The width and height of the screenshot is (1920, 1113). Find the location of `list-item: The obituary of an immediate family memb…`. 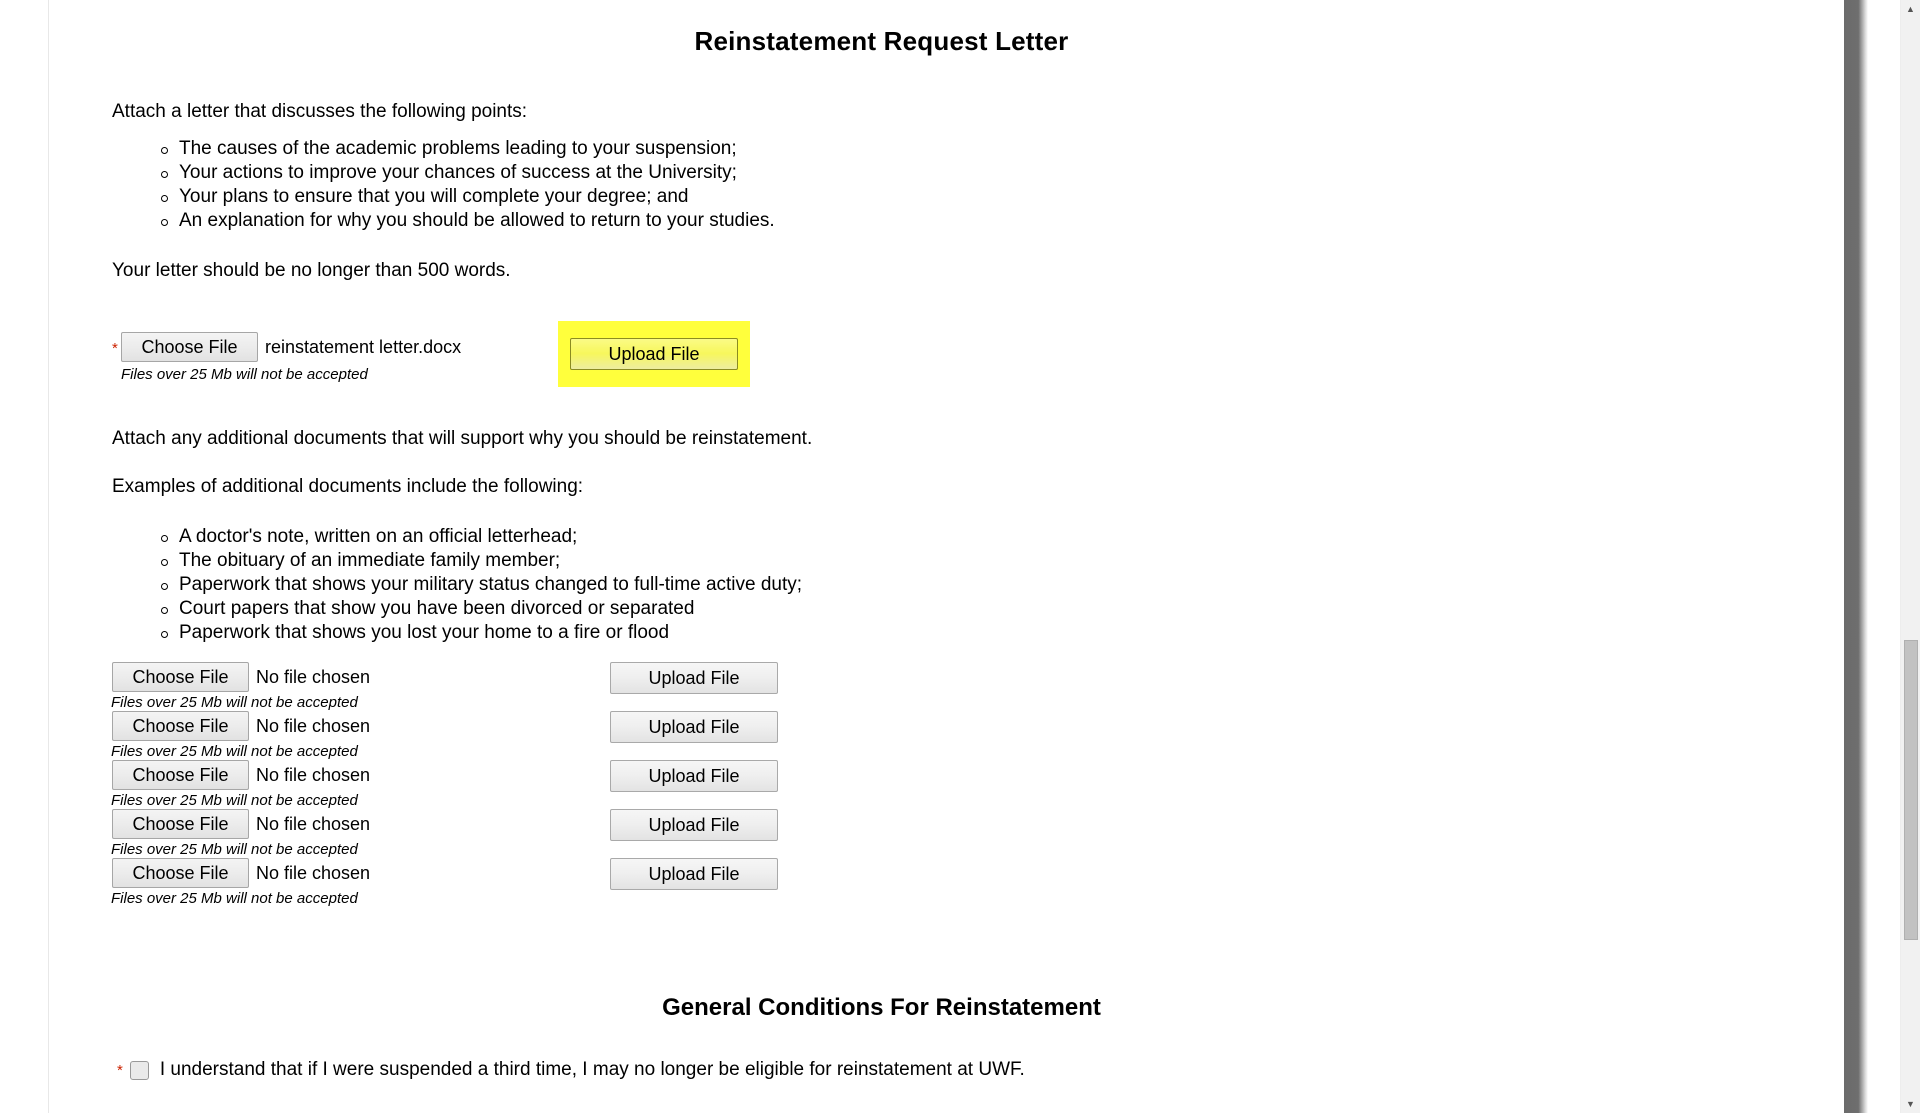

list-item: The obituary of an immediate family memb… is located at coordinates (657, 561).